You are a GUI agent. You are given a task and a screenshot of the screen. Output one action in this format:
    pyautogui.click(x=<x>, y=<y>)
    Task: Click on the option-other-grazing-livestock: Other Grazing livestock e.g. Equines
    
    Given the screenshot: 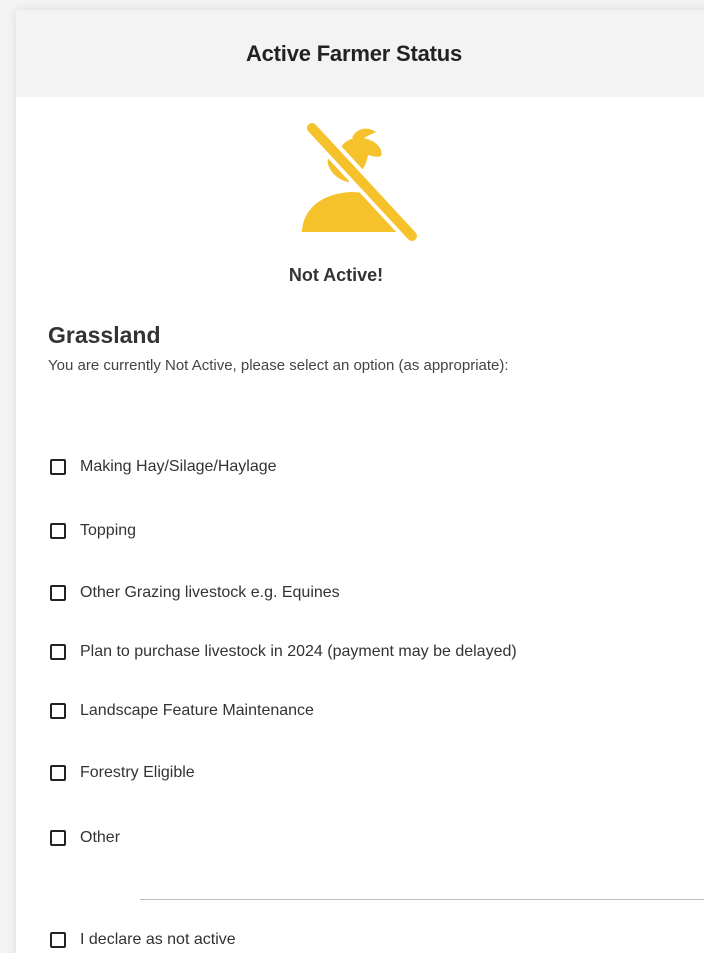 What is the action you would take?
    pyautogui.click(x=195, y=593)
    